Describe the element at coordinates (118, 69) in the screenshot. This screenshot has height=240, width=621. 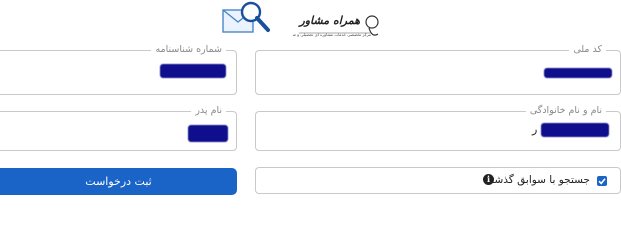
I see `id-number-field: شماره شناسنامه` at that location.